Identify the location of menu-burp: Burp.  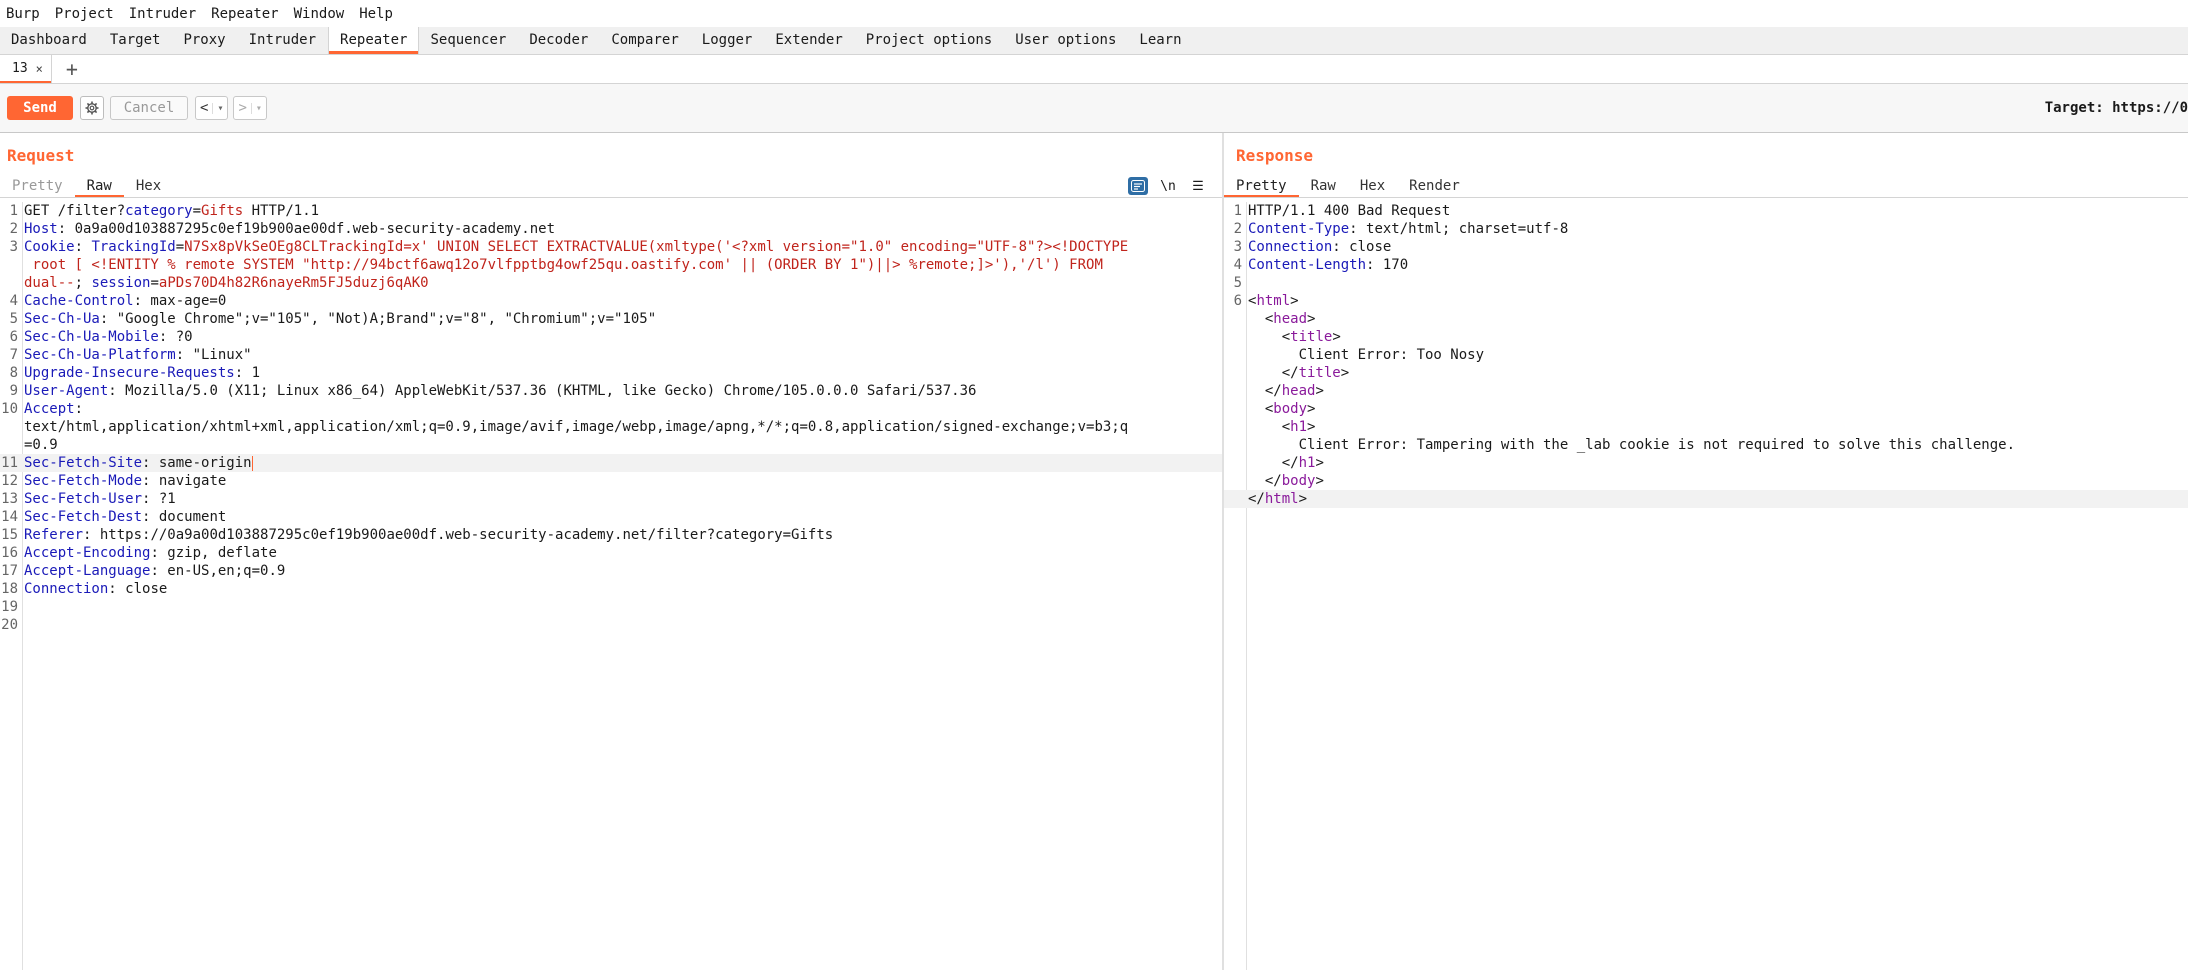
(25, 14).